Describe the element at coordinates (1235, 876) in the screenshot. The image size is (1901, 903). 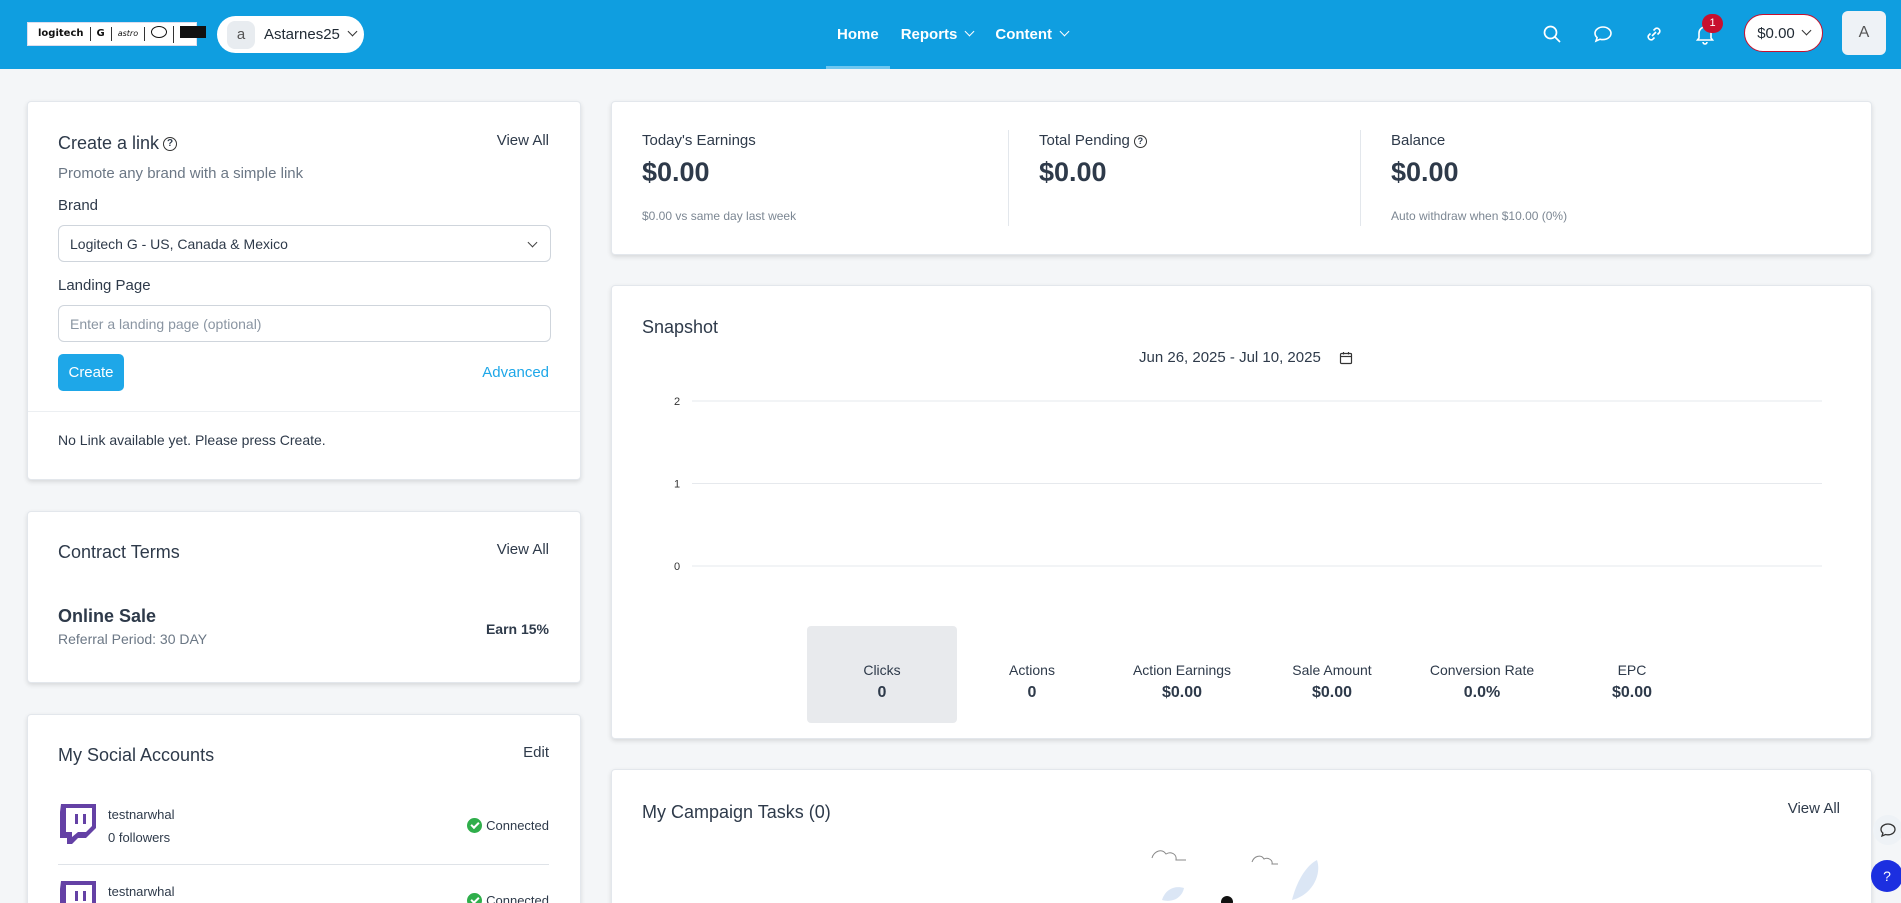
I see `empty-state-illustration` at that location.